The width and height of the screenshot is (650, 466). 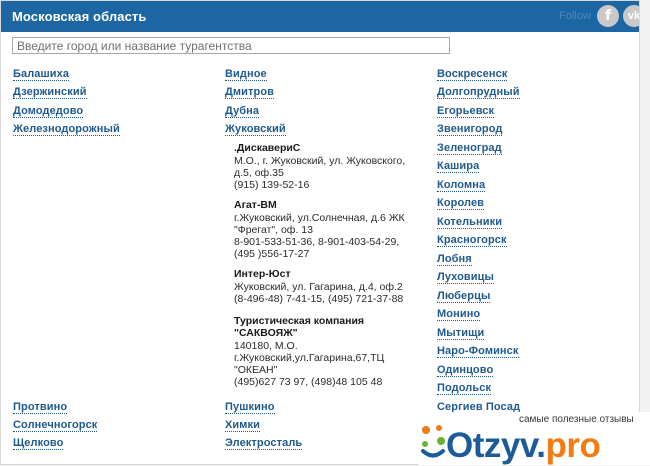 I want to click on facebook-icon: f, so click(x=608, y=16).